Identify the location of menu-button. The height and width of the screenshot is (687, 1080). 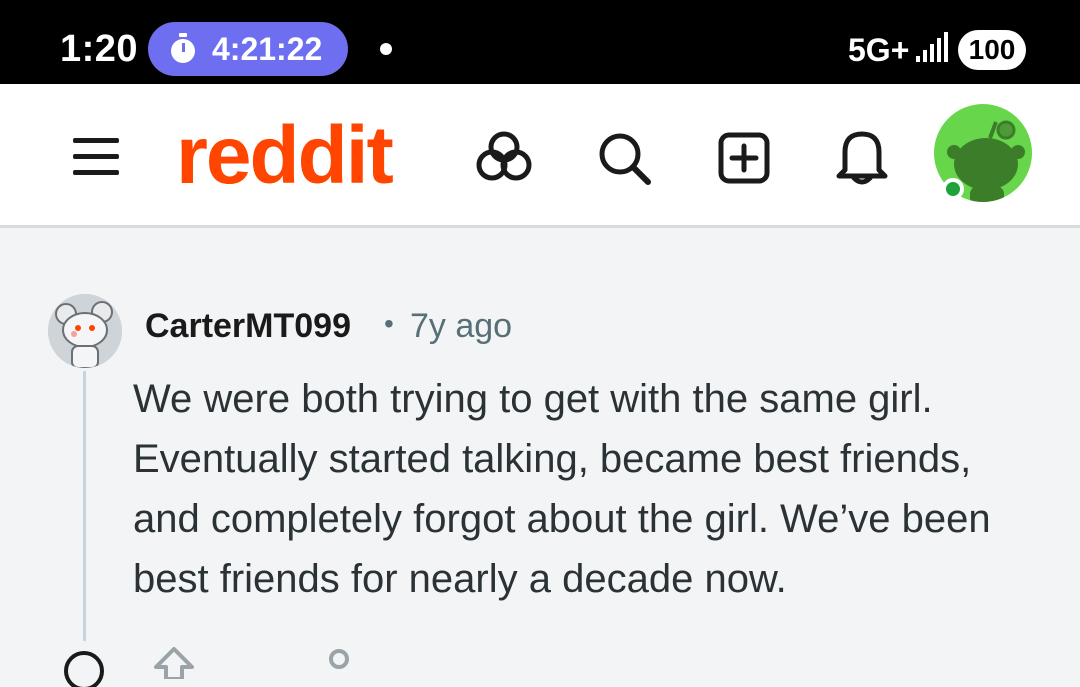
(96, 156).